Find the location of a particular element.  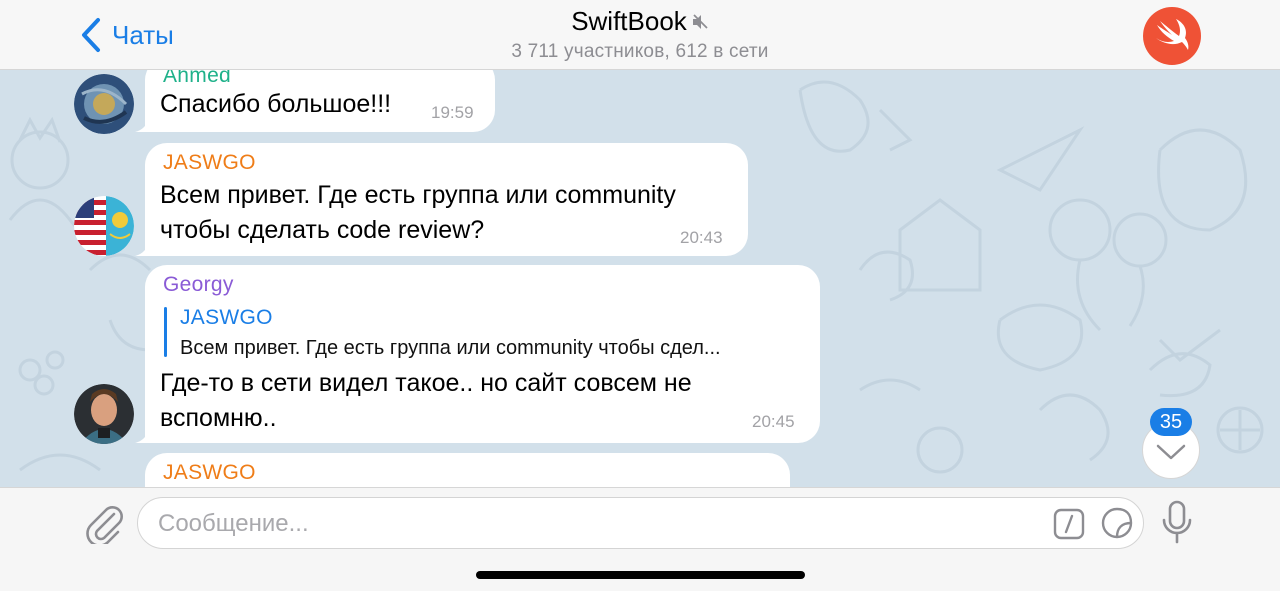

chat-title-area: SwiftBook 3 711 участников, 612 в сети is located at coordinates (640, 34).